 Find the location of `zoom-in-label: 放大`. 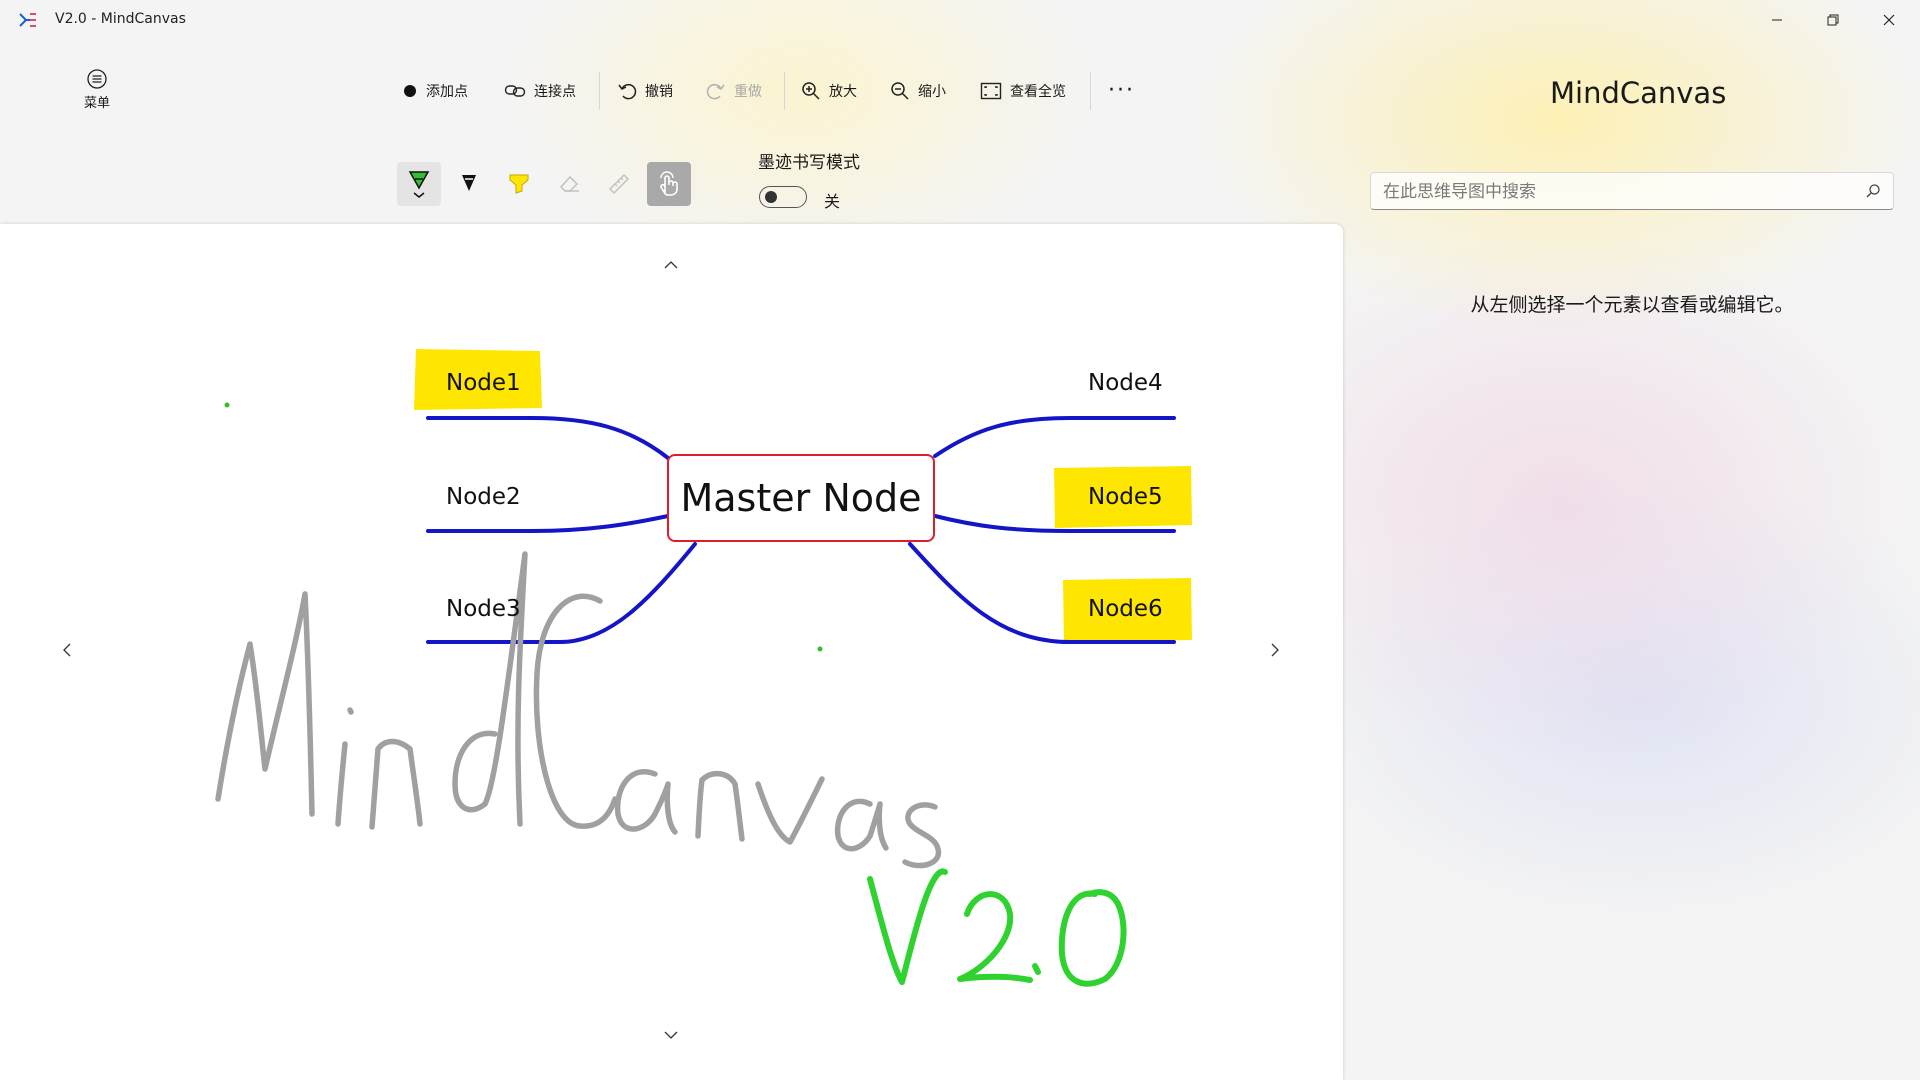

zoom-in-label: 放大 is located at coordinates (843, 92).